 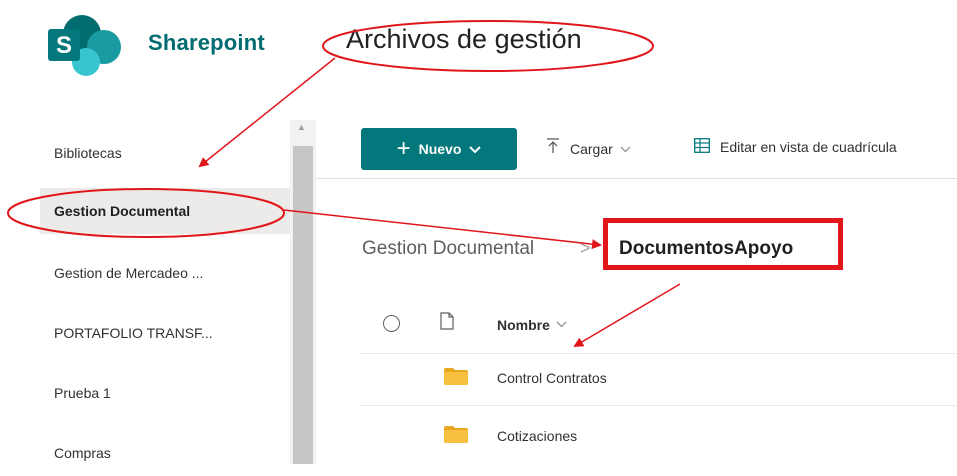 What do you see at coordinates (64, 45) in the screenshot?
I see `logo-letter: S` at bounding box center [64, 45].